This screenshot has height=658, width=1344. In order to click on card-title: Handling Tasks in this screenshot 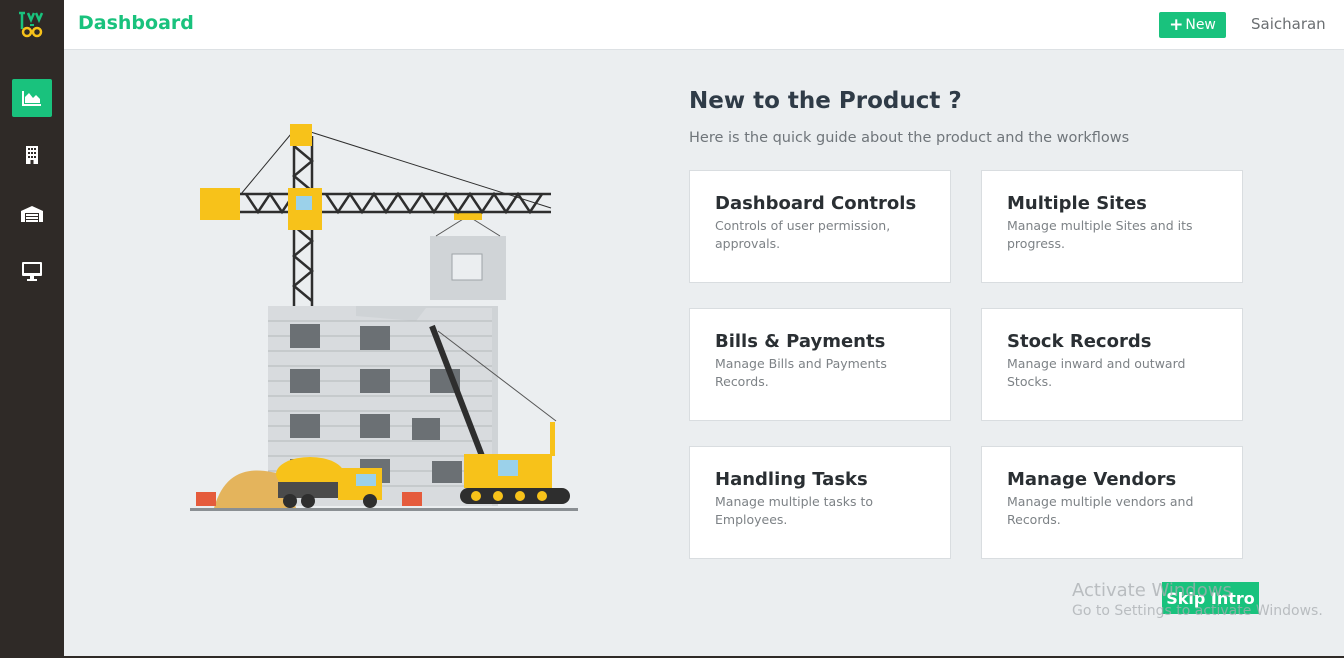, I will do `click(791, 479)`.